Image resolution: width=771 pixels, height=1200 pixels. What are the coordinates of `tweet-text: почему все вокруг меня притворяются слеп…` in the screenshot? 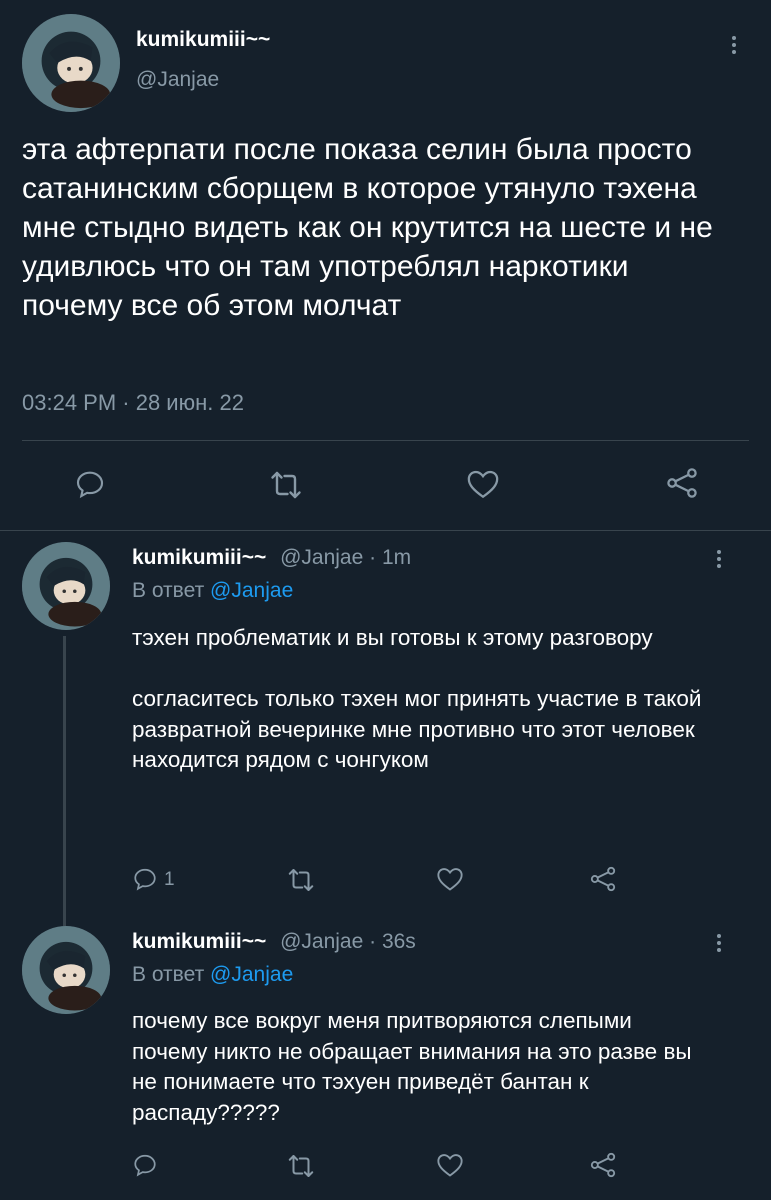 It's located at (415, 1066).